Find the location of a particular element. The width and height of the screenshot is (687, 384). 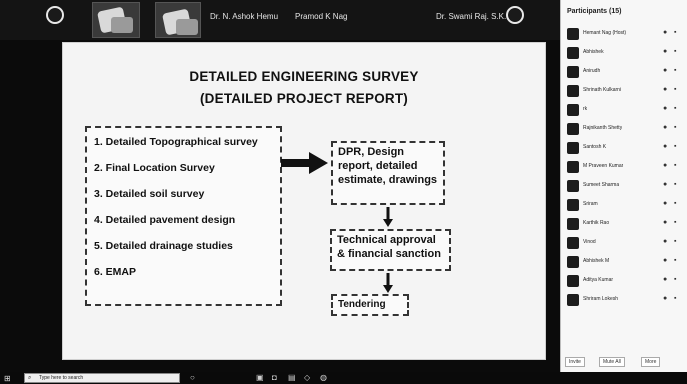

invite-button: Invite is located at coordinates (575, 362).